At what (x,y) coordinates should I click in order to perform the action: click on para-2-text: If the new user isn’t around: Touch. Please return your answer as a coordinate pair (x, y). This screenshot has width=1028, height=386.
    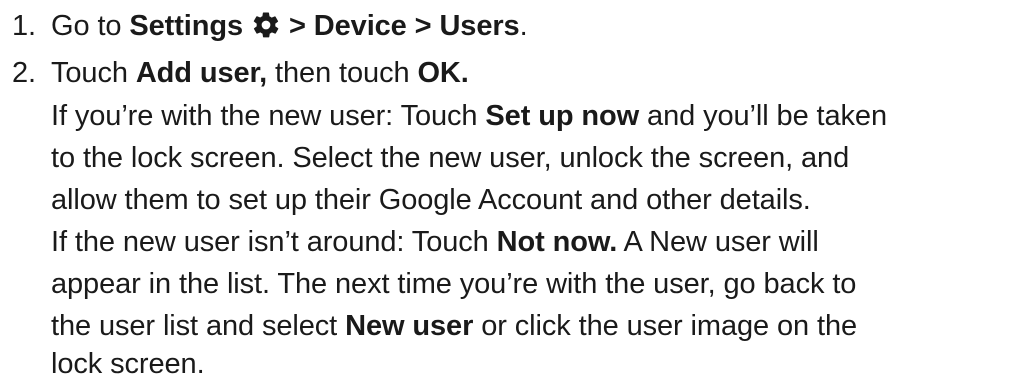
    Looking at the image, I should click on (274, 242).